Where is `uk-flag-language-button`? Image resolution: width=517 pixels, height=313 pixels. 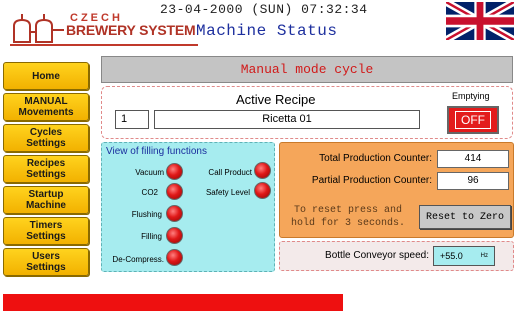
uk-flag-language-button is located at coordinates (480, 22).